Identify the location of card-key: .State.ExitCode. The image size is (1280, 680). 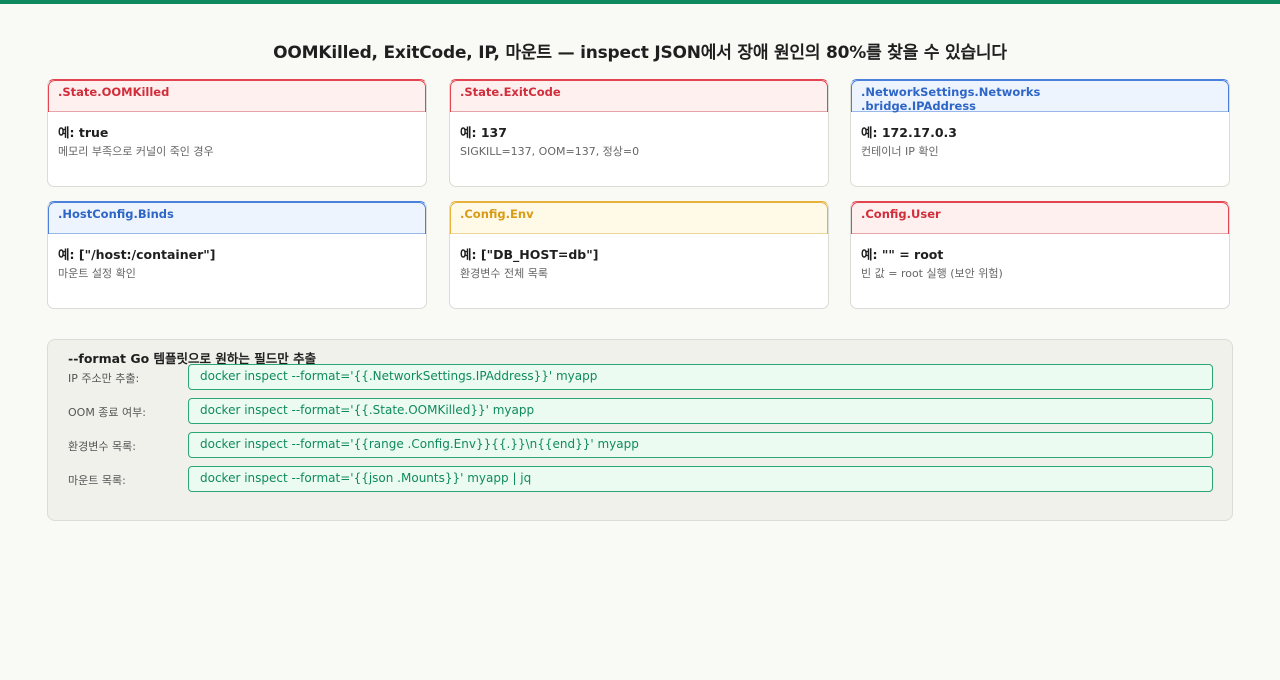
(510, 92).